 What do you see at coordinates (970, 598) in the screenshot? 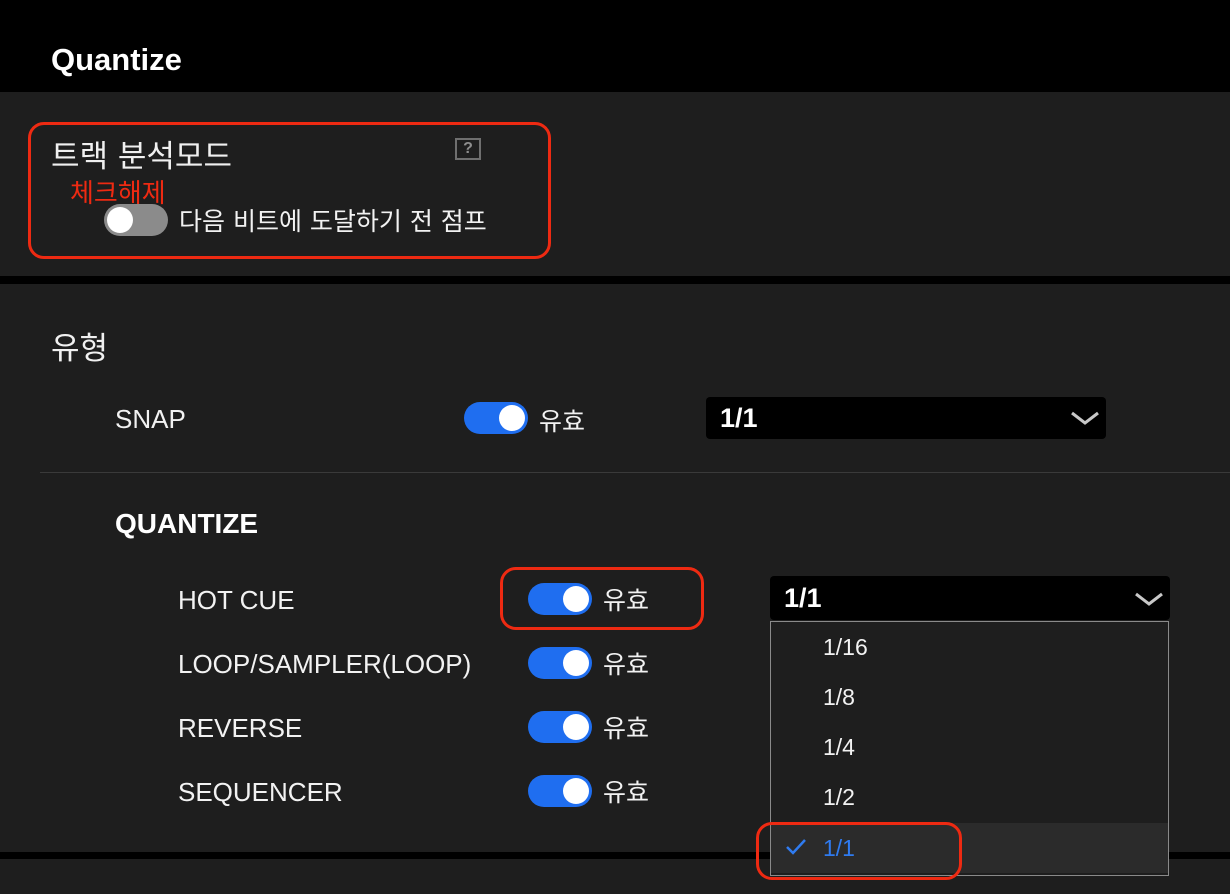
I see `quantize-select: 1/1` at bounding box center [970, 598].